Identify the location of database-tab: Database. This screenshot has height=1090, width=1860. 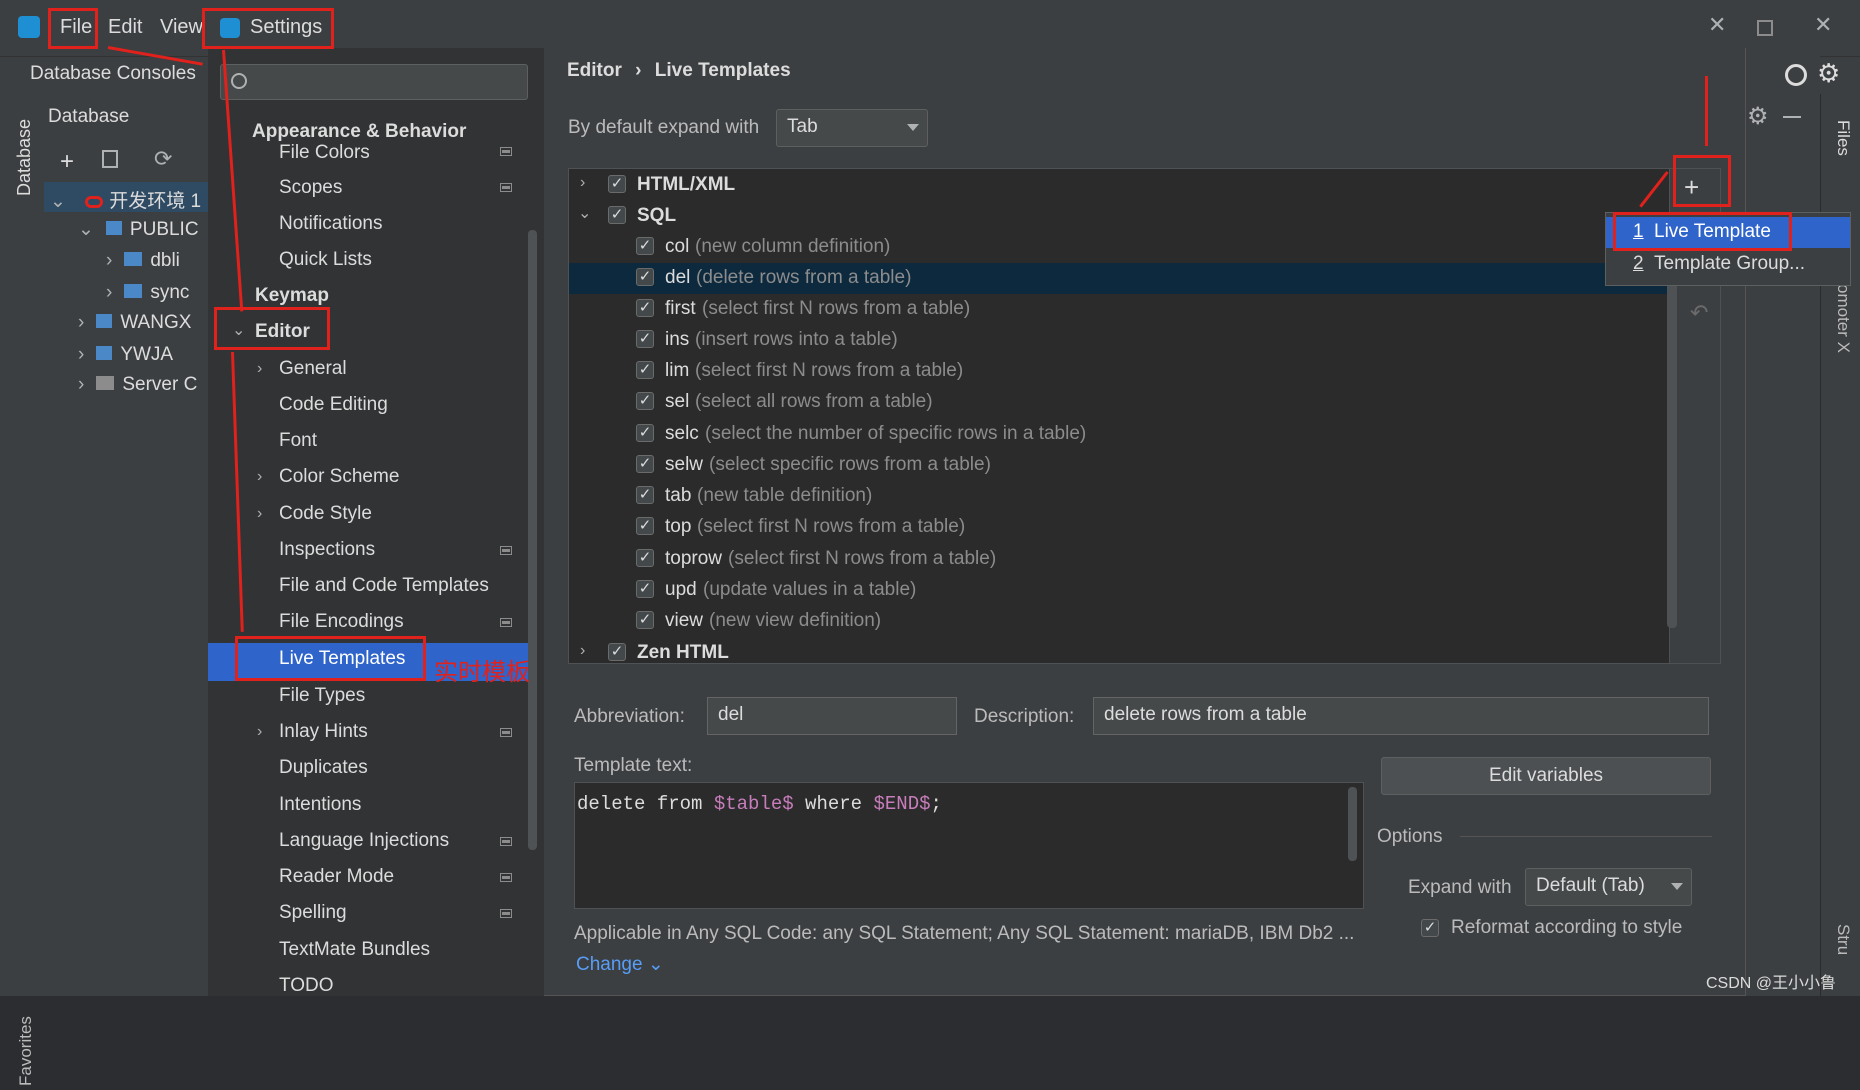
(24, 189).